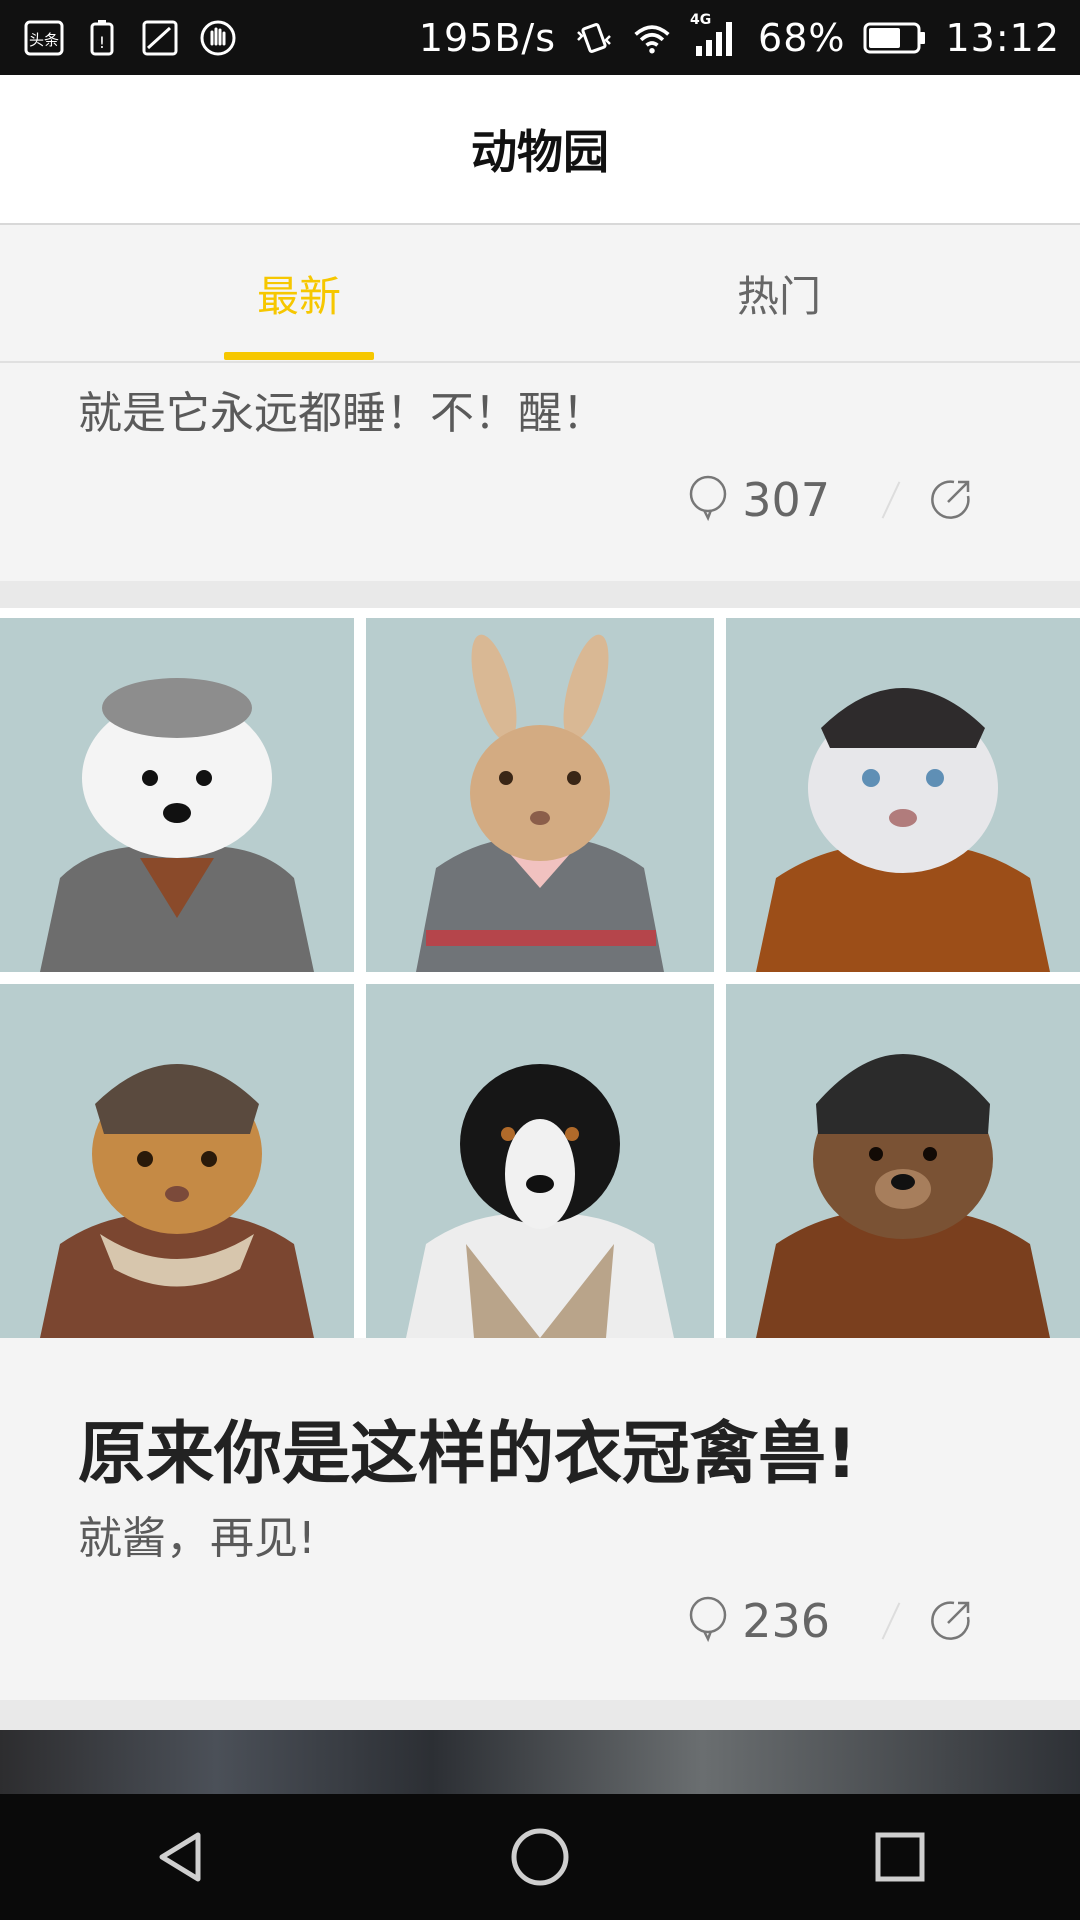 The height and width of the screenshot is (1920, 1080). What do you see at coordinates (786, 500) in the screenshot?
I see `comment-count: 307` at bounding box center [786, 500].